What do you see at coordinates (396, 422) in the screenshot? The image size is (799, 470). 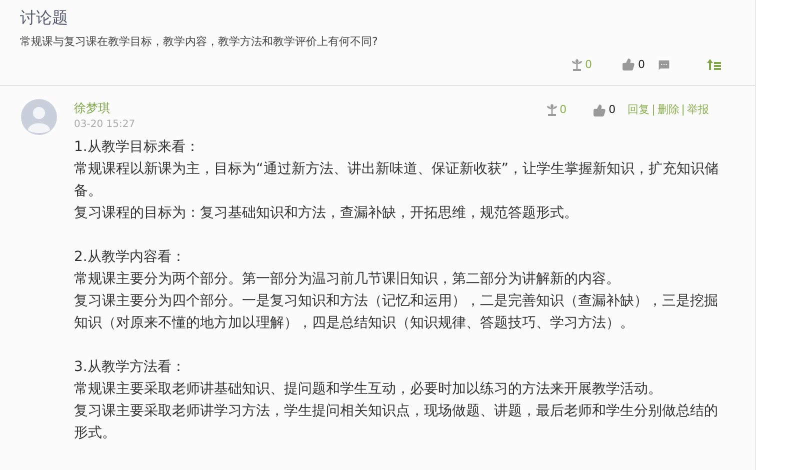 I see `paragraph: 复习课主要采取老师讲学习方法，学生提问相关知识点，现场做题、讲题，最后老师和学生分别做总结的形式。` at bounding box center [396, 422].